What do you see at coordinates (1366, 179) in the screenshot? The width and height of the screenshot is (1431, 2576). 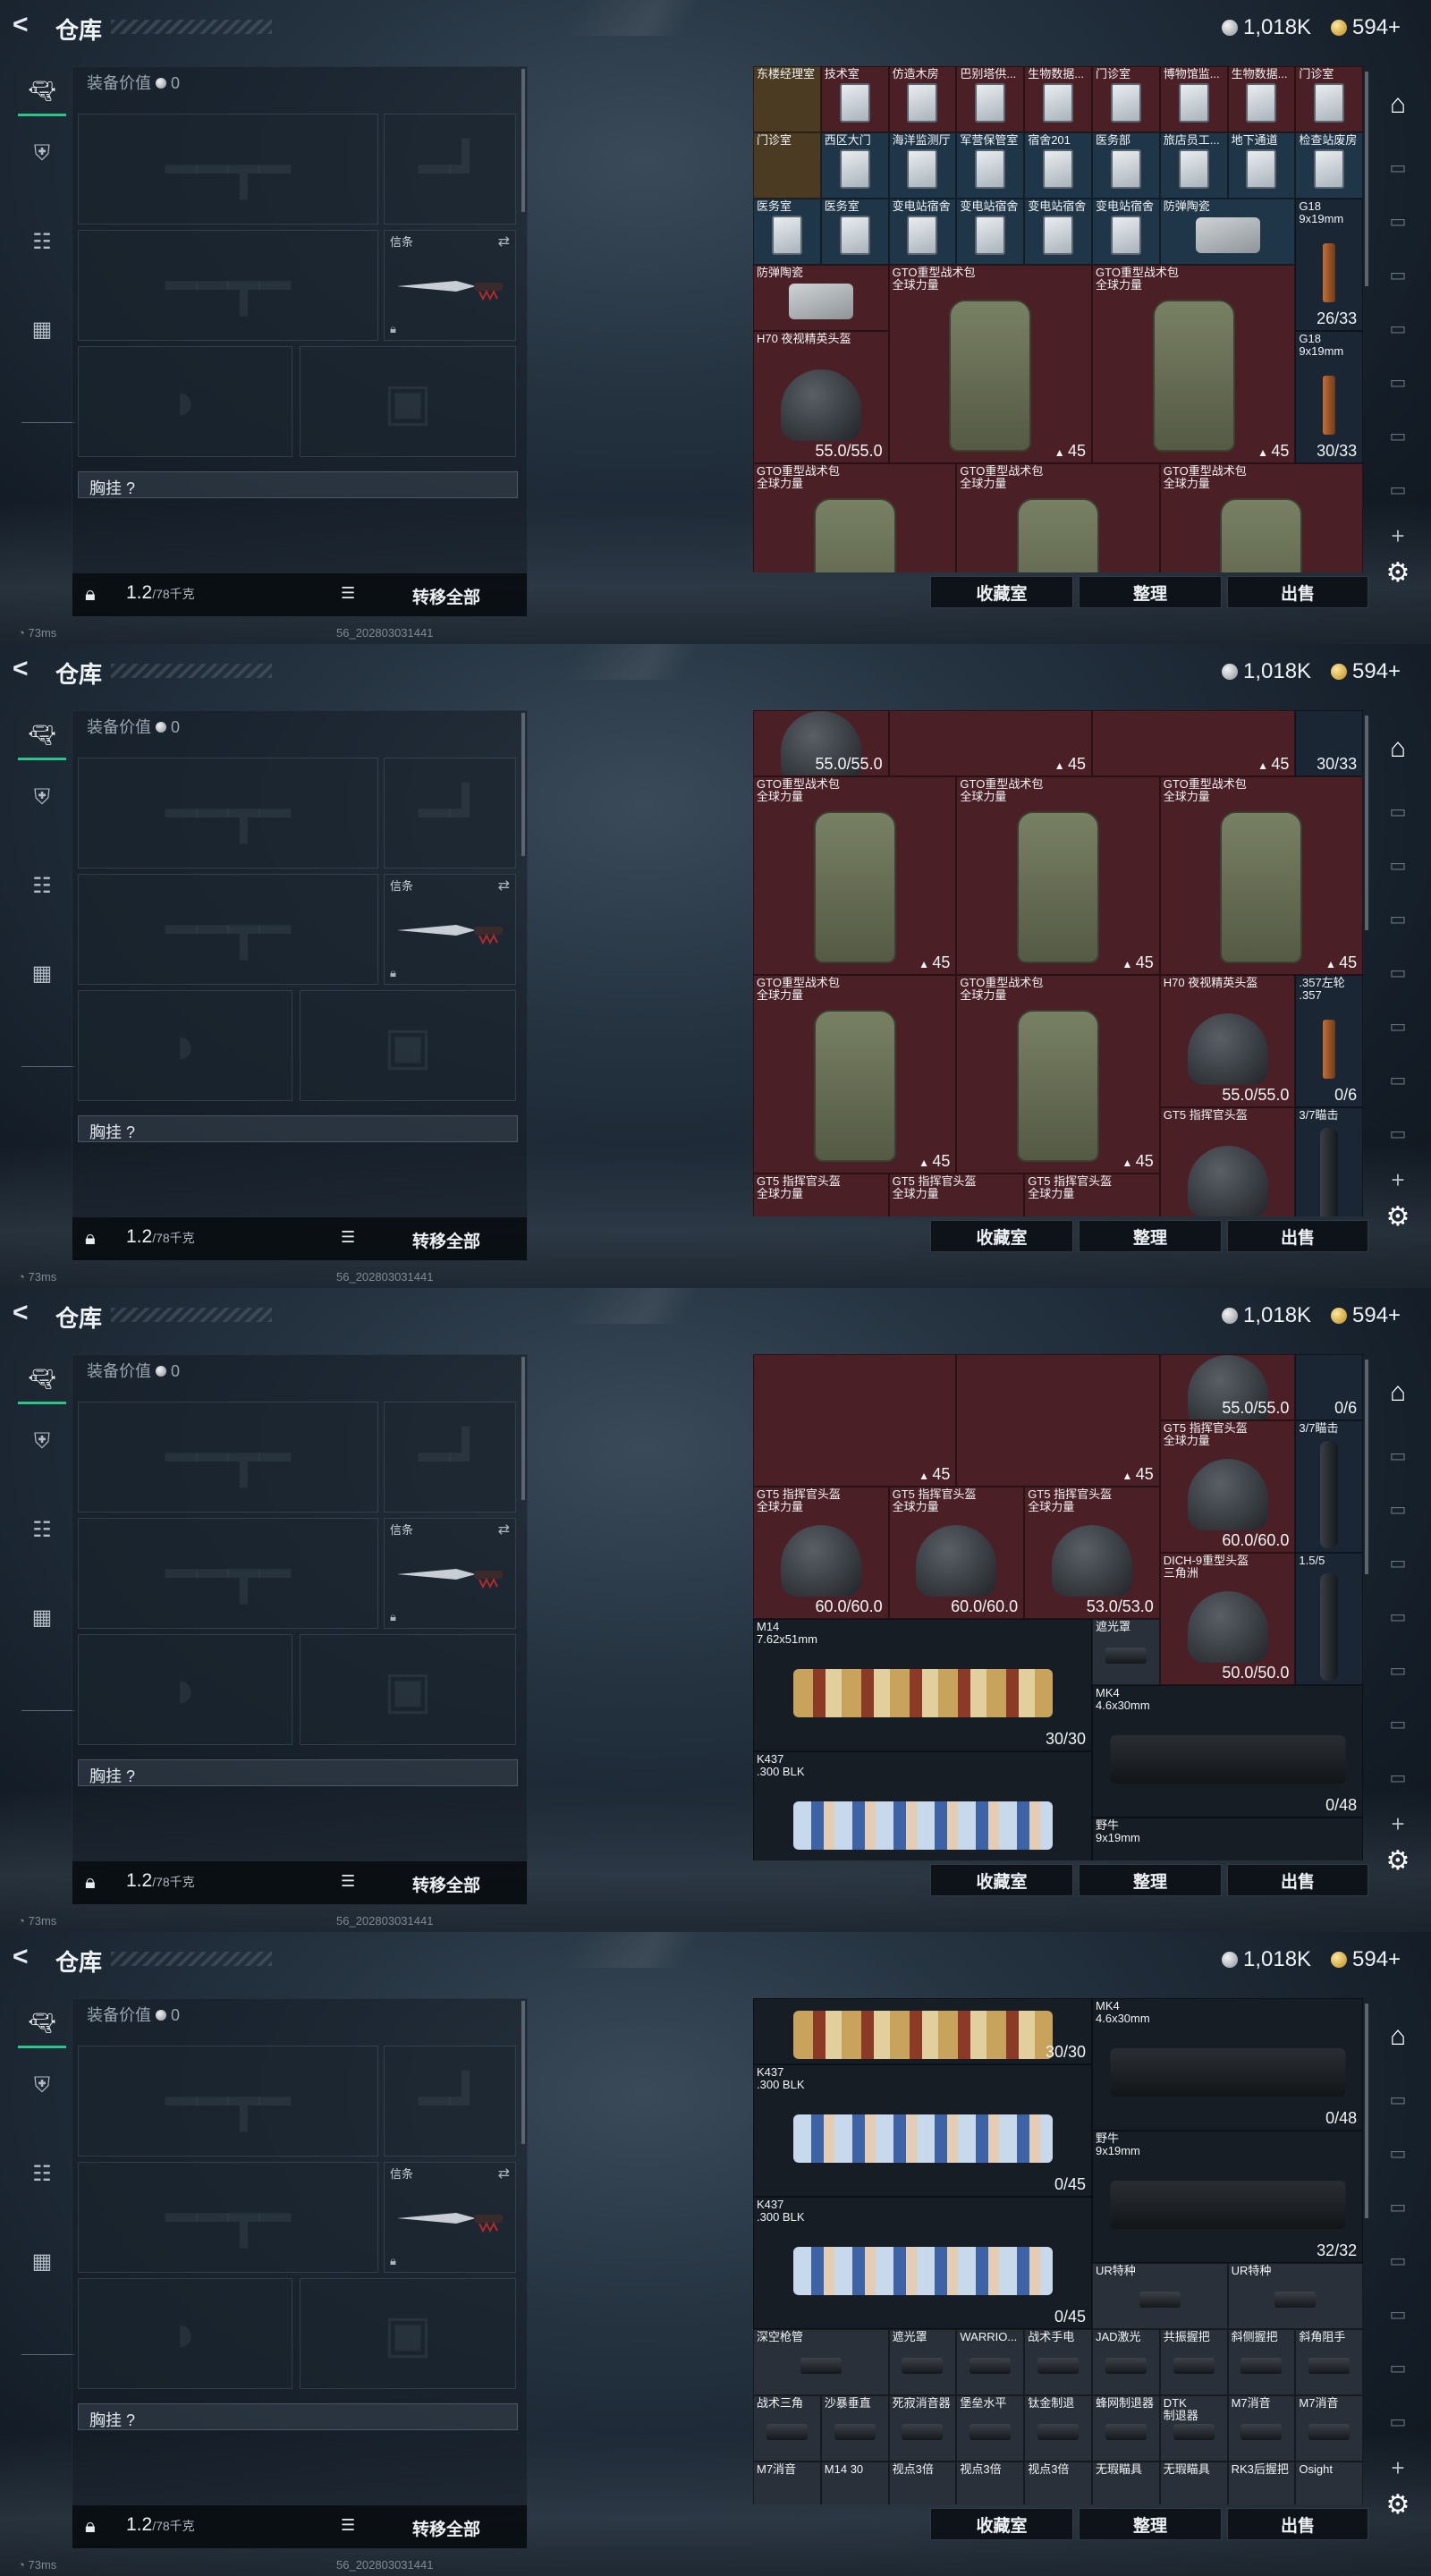 I see `stash-scrollbar` at bounding box center [1366, 179].